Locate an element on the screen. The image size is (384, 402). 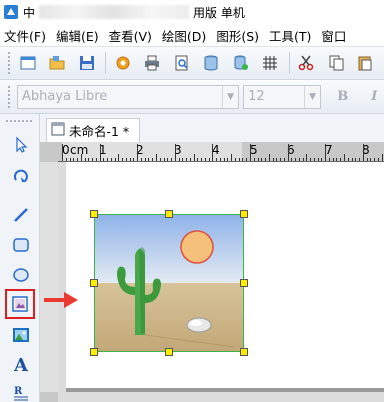
menu-draw: 绘图(D) is located at coordinates (184, 35).